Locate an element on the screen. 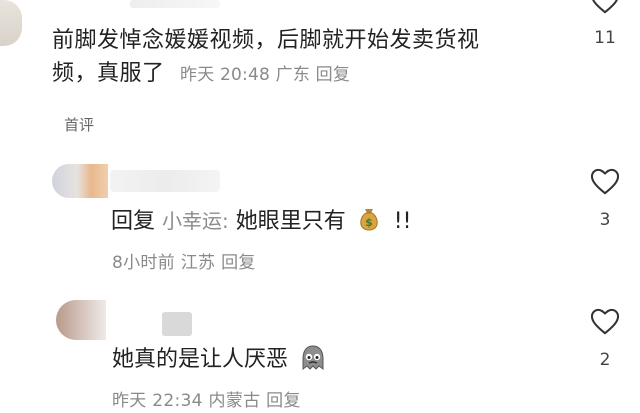 The width and height of the screenshot is (640, 413). like-count: 2 is located at coordinates (605, 360).